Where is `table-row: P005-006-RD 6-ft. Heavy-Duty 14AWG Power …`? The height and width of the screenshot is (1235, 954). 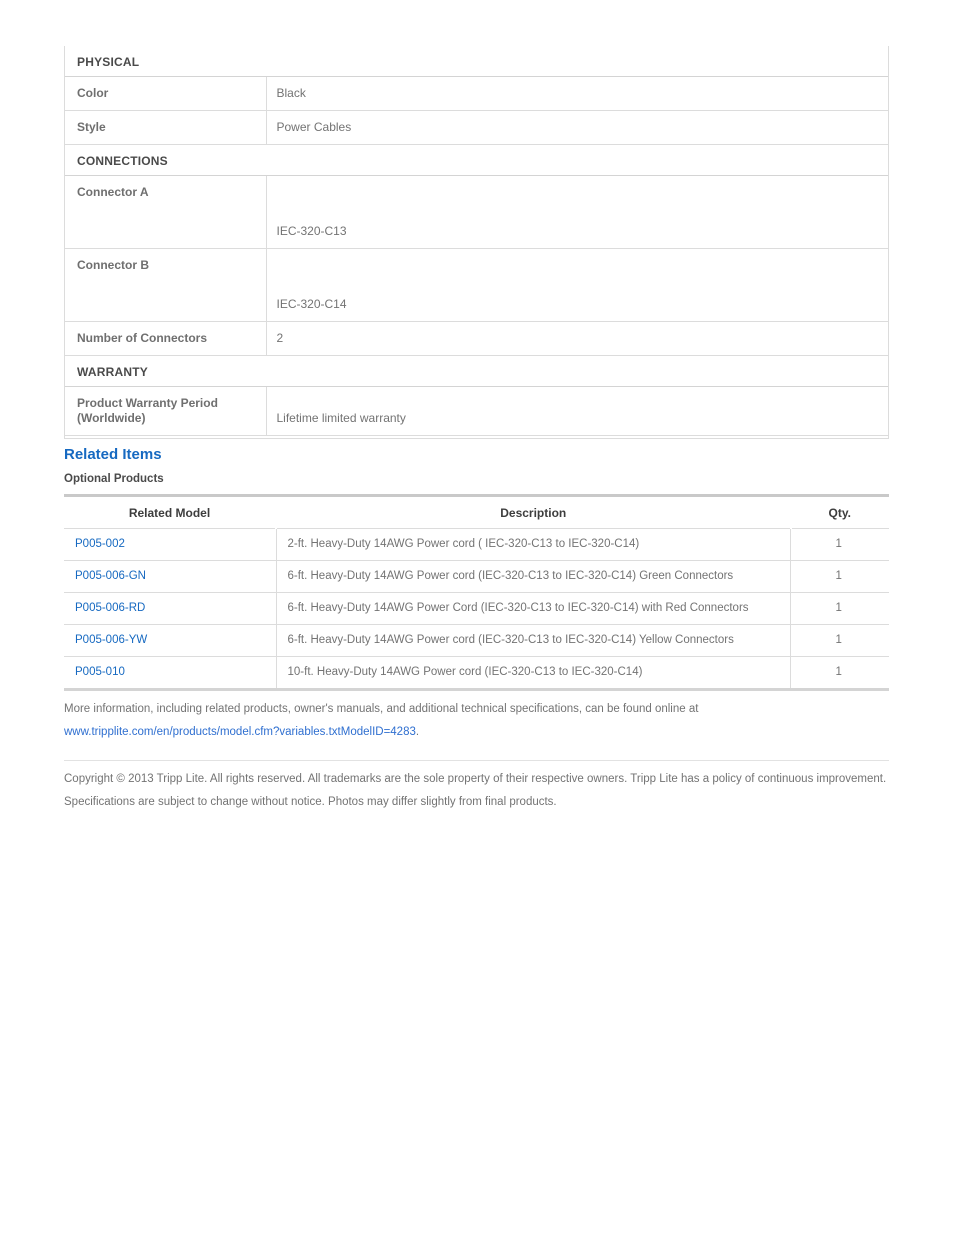 table-row: P005-006-RD 6-ft. Heavy-Duty 14AWG Power … is located at coordinates (476, 608).